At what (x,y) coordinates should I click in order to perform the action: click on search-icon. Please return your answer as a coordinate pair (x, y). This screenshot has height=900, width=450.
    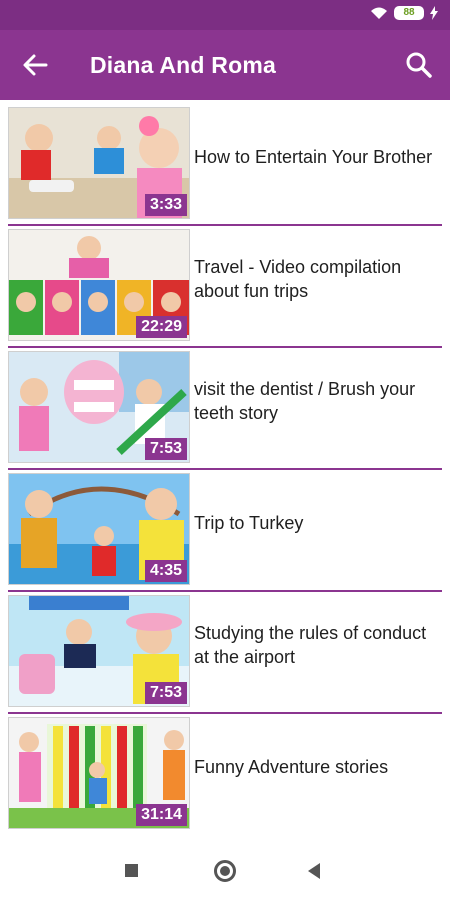
    Looking at the image, I should click on (419, 65).